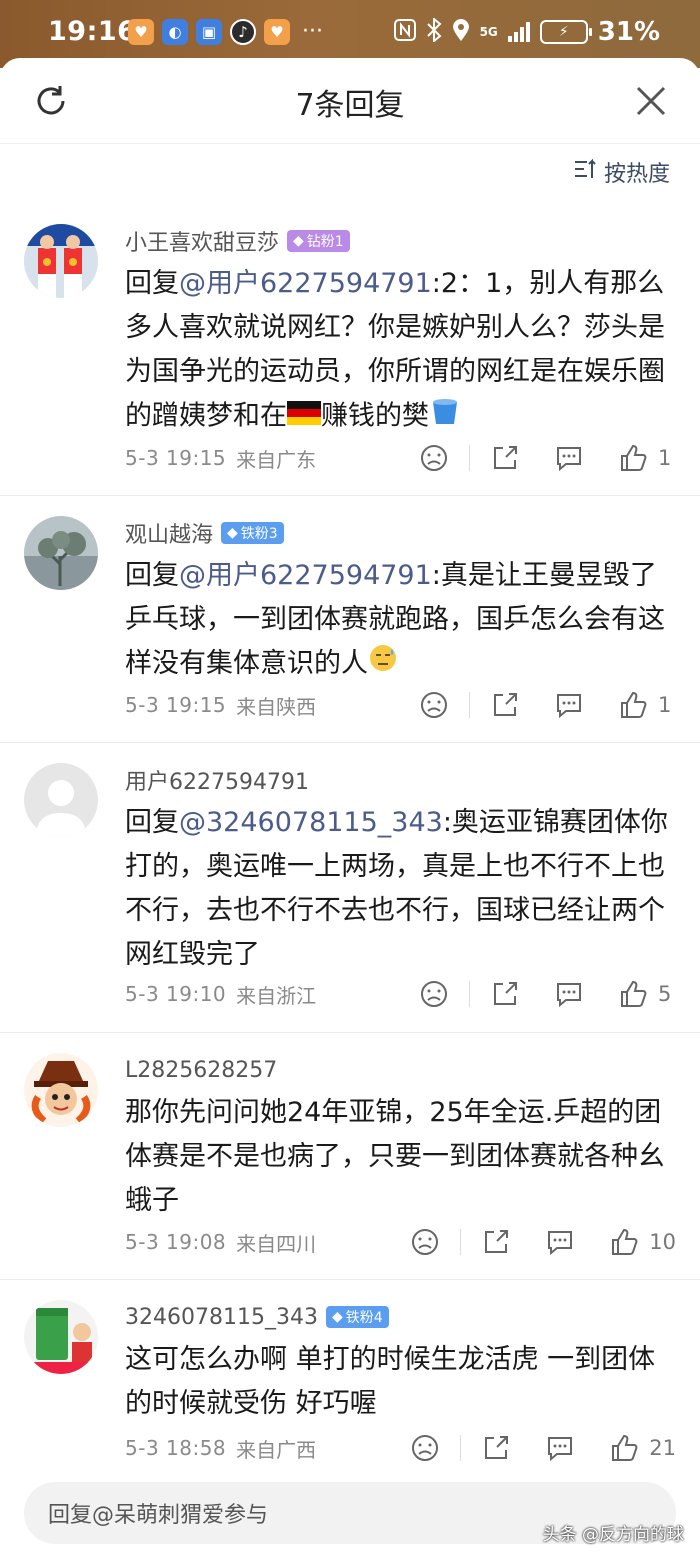  What do you see at coordinates (350, 105) in the screenshot?
I see `page-title: 7条回复` at bounding box center [350, 105].